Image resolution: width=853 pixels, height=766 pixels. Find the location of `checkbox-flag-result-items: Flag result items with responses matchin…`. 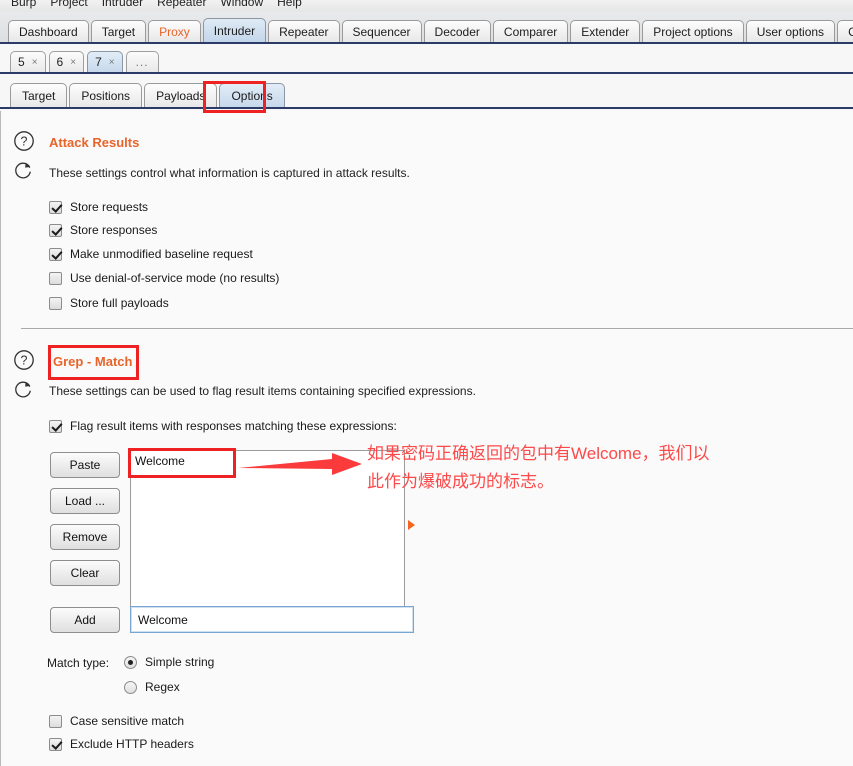

checkbox-flag-result-items: Flag result items with responses matchin… is located at coordinates (223, 426).